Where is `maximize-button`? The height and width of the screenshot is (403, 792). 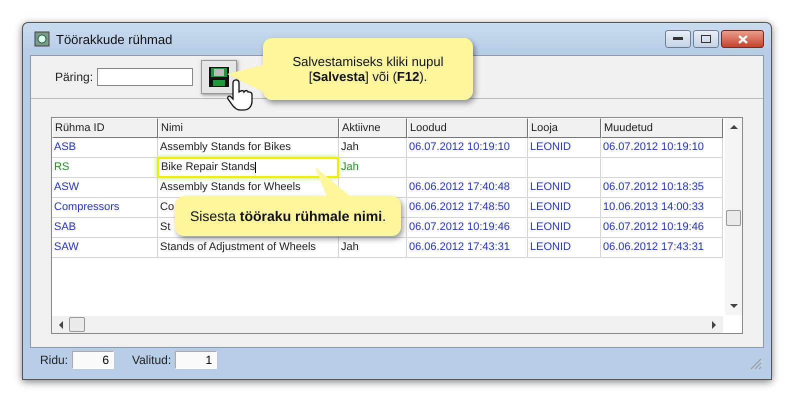 maximize-button is located at coordinates (706, 39).